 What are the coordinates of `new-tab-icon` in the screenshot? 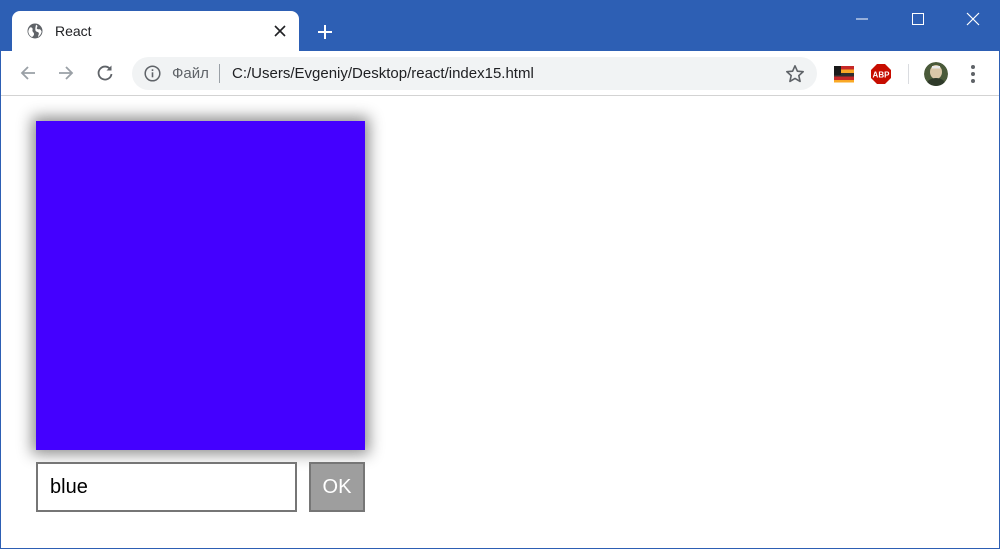 It's located at (325, 32).